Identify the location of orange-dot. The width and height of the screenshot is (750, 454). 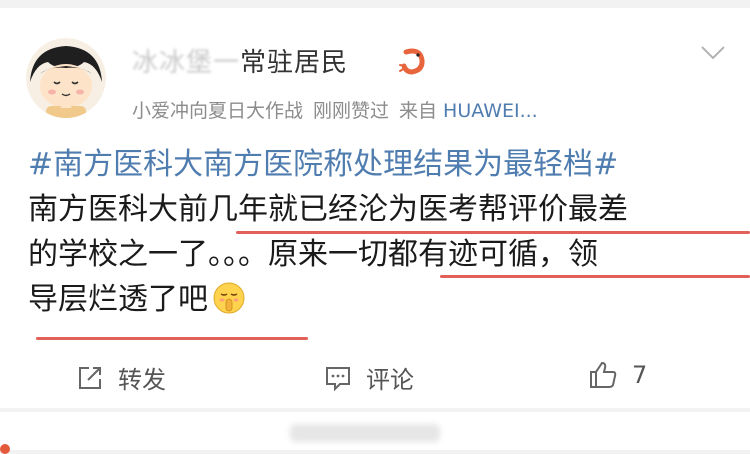
(5, 449).